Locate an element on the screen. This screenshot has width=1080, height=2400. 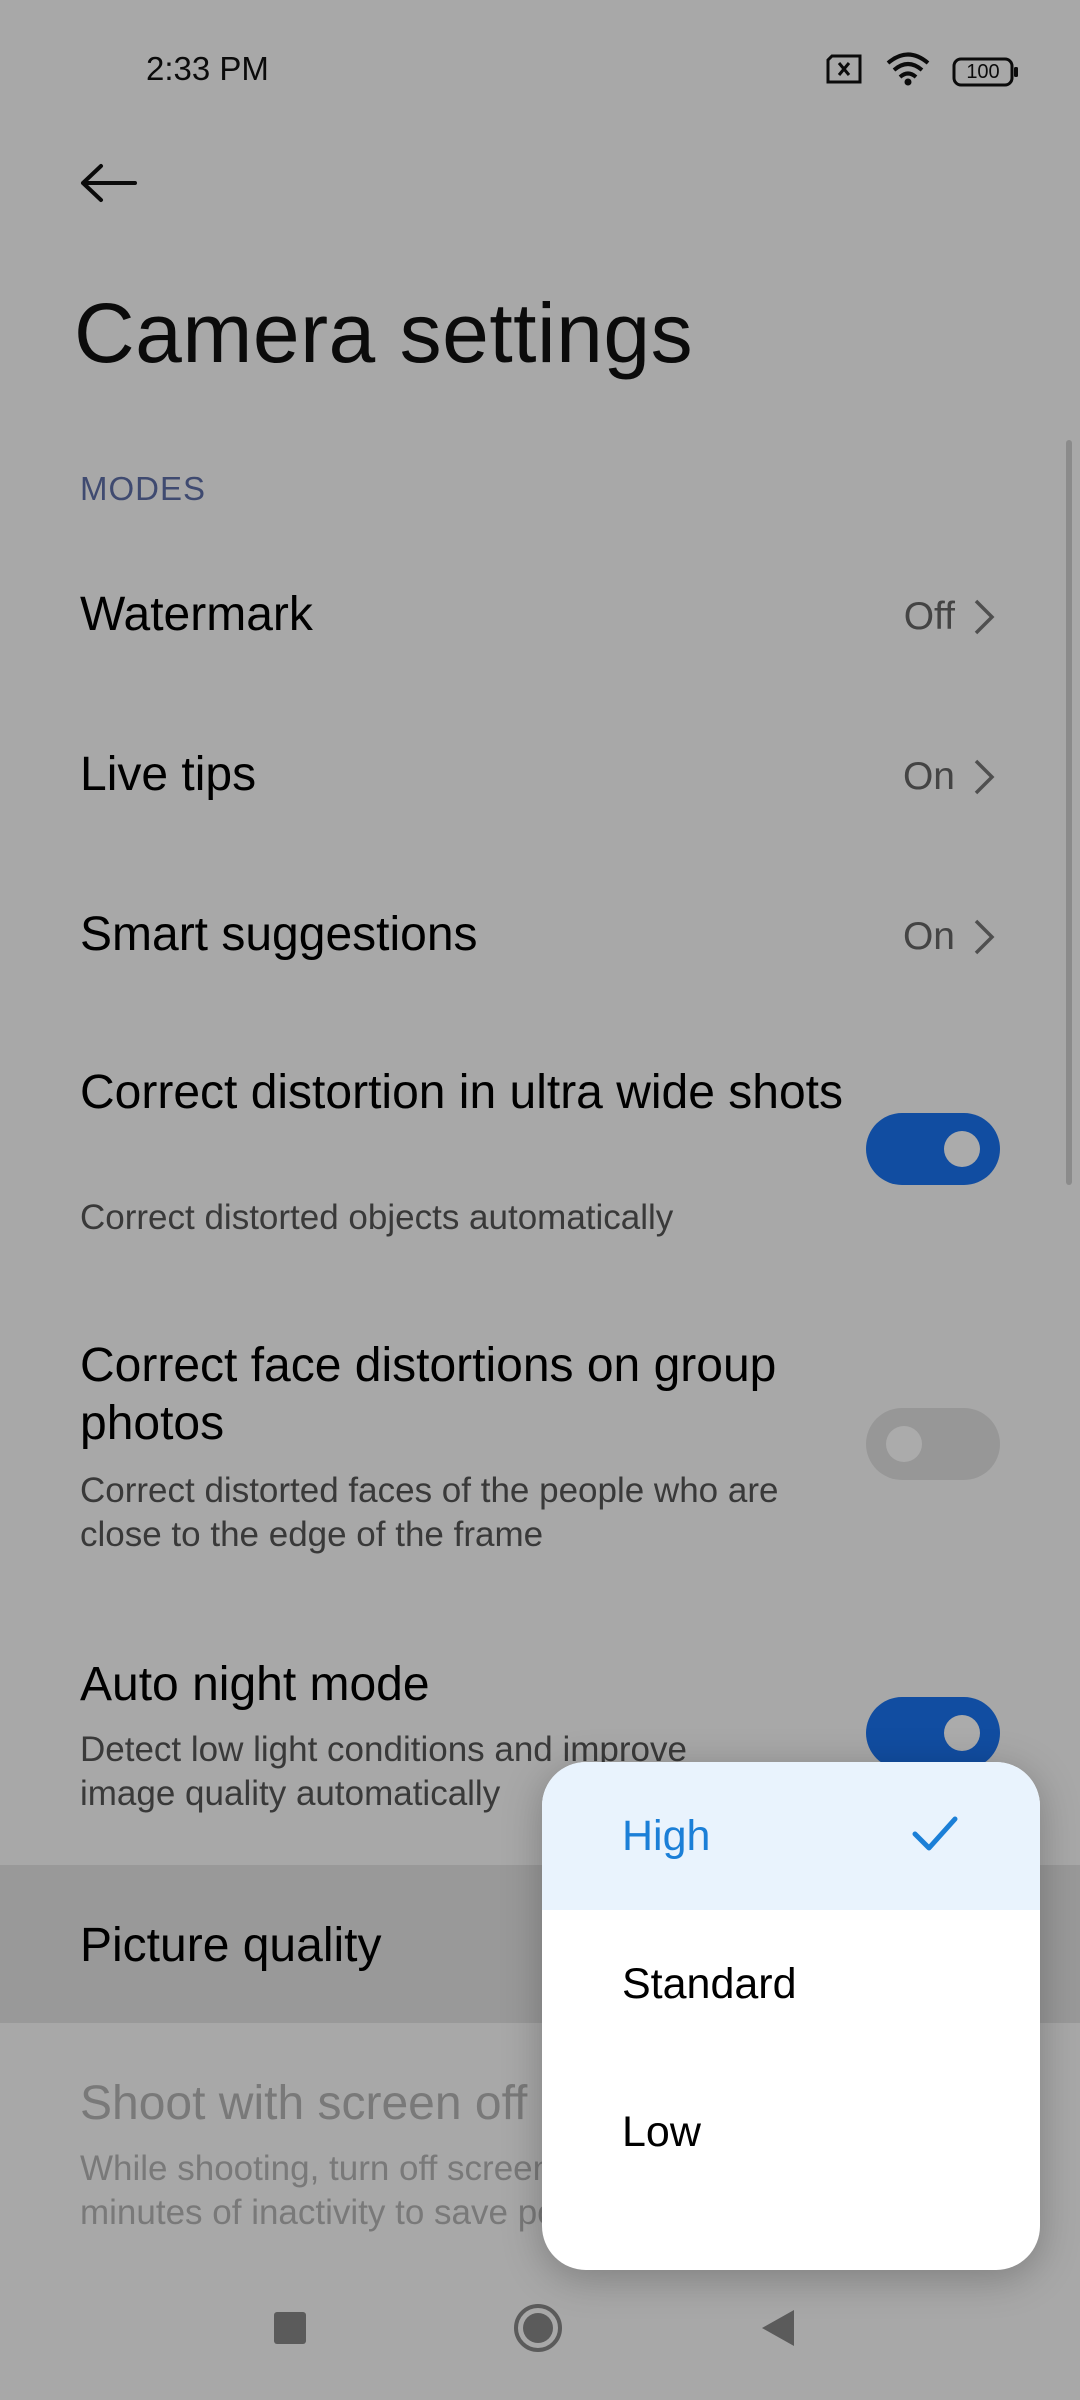
checkmark-icon is located at coordinates (935, 1834).